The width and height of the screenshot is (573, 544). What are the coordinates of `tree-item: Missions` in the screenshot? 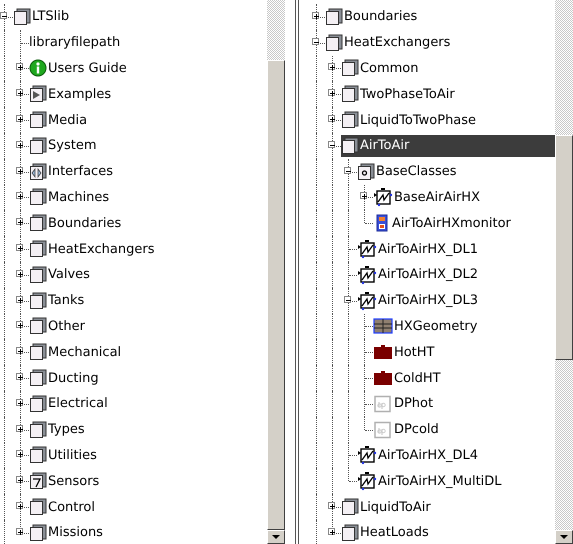 It's located at (67, 533).